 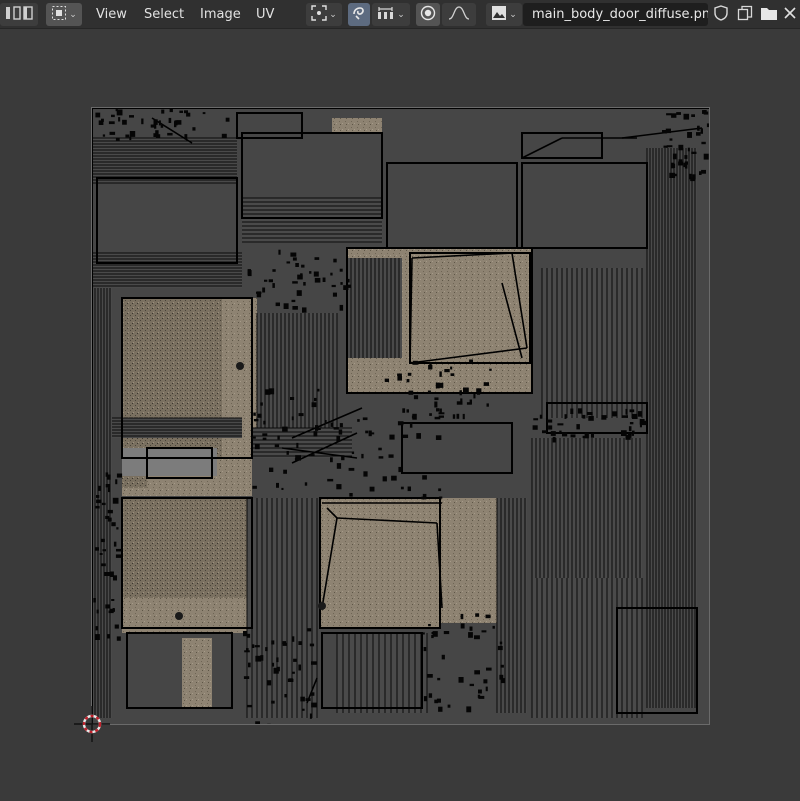 What do you see at coordinates (615, 14) in the screenshot?
I see `image-name-field: main_body_door_diffuse.png` at bounding box center [615, 14].